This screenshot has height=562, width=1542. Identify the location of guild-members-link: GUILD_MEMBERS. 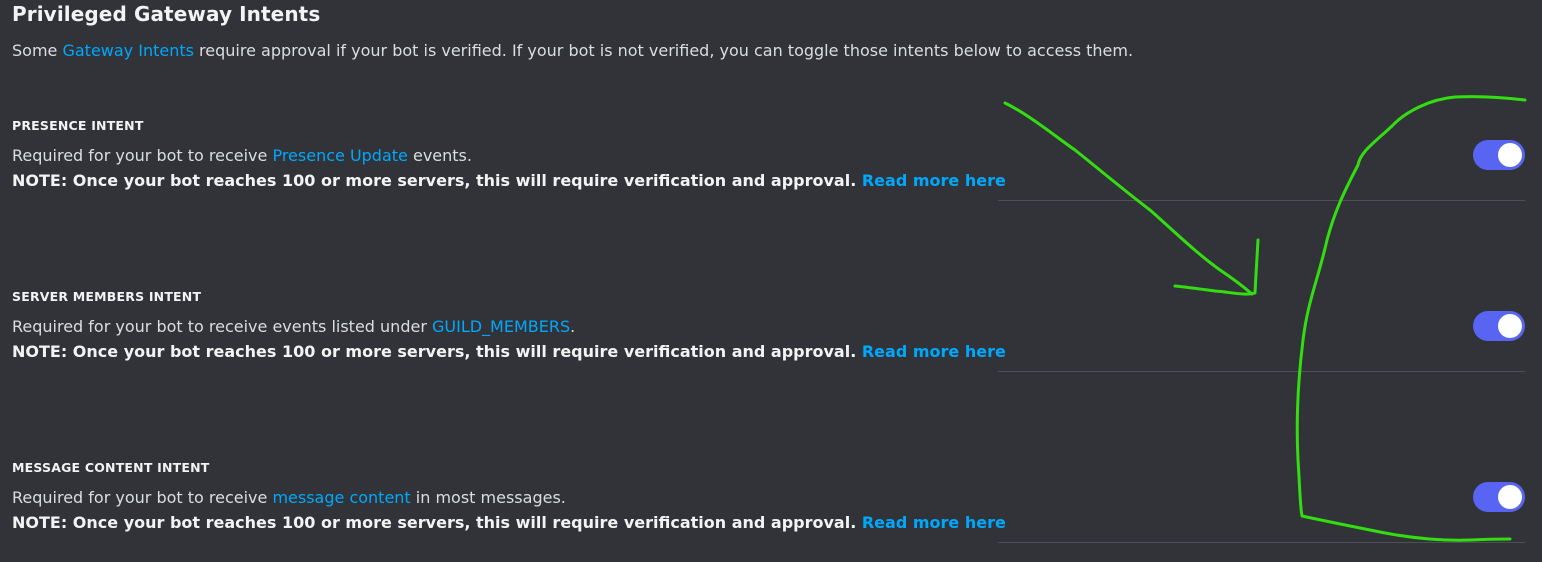
(501, 326).